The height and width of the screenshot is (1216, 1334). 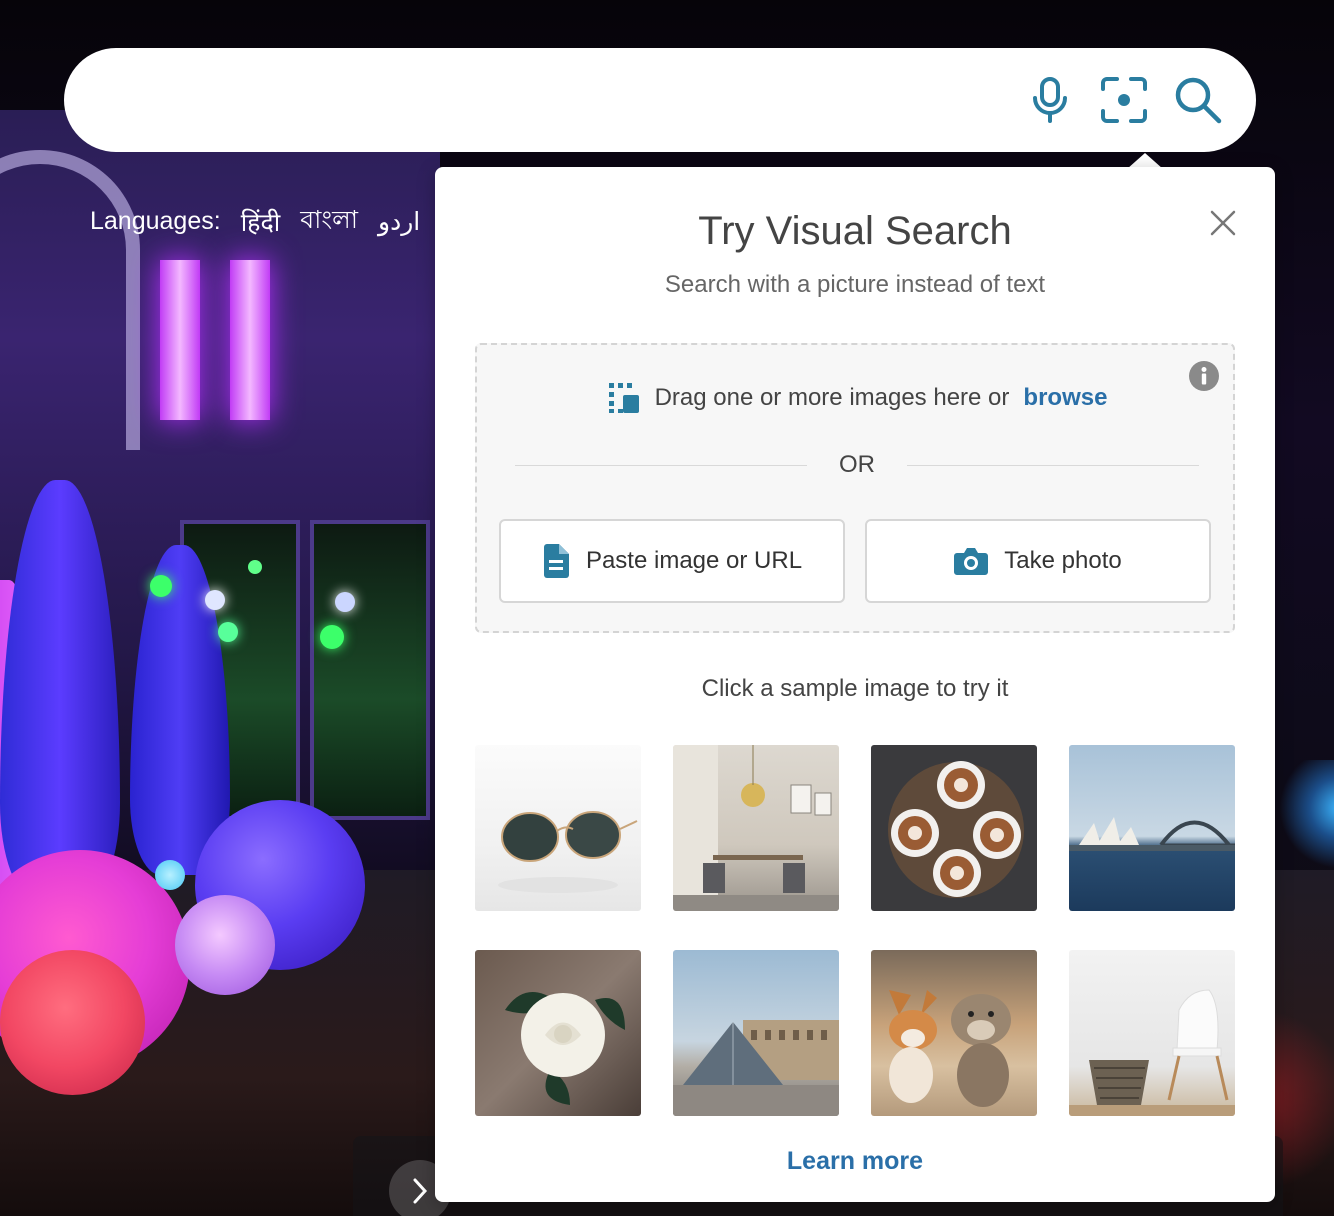 I want to click on sample-image-chair-basket, so click(x=1152, y=1033).